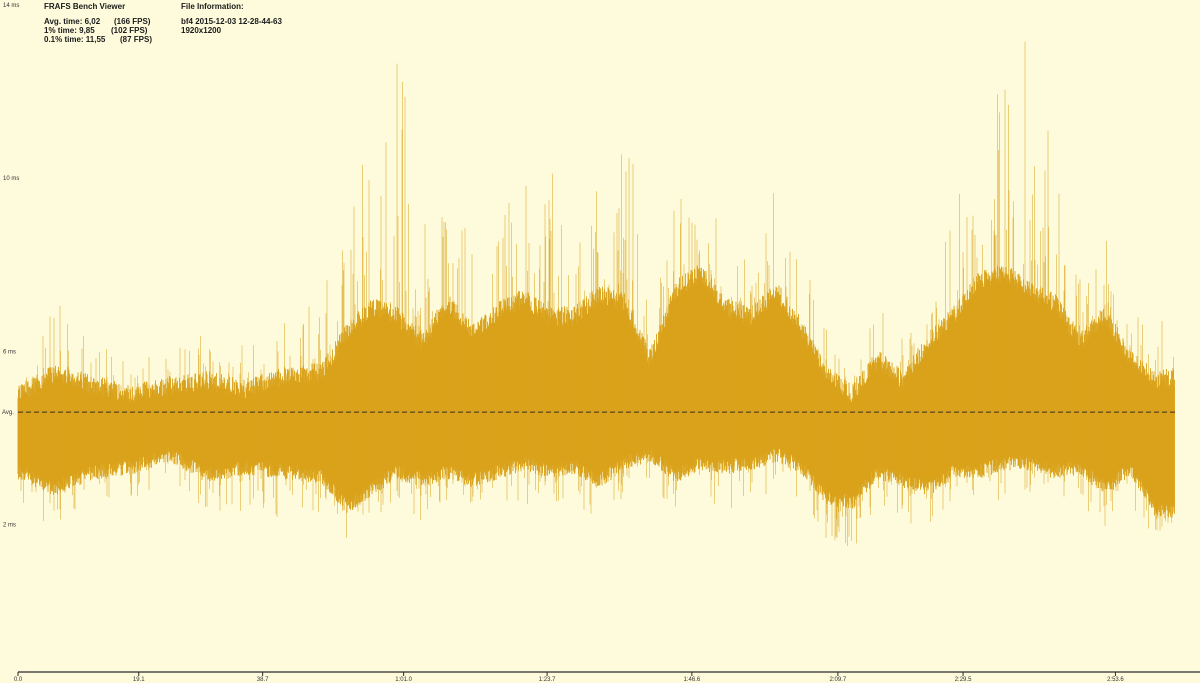 This screenshot has width=1200, height=683. Describe the element at coordinates (403, 680) in the screenshot. I see `x-tick-label: 1:01.0` at that location.